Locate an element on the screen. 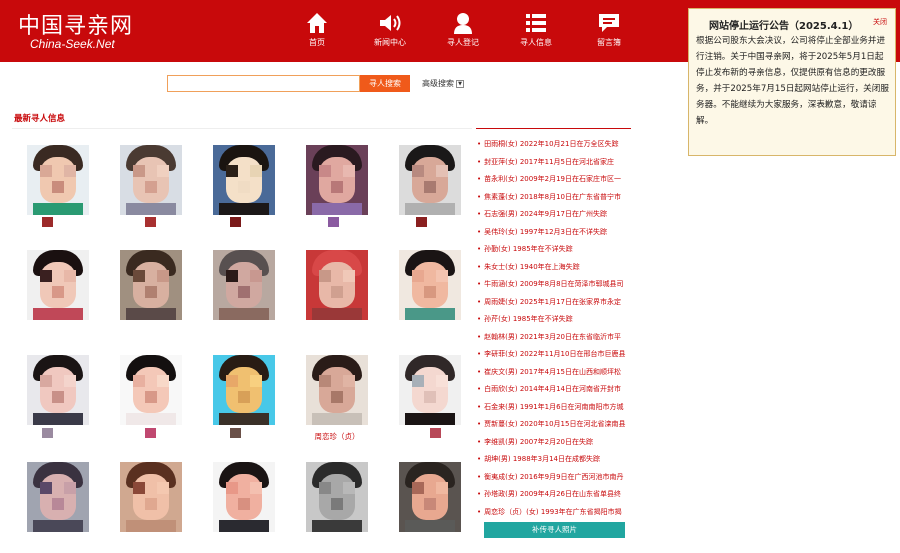 This screenshot has height=553, width=900. nav-home: 首页 is located at coordinates (317, 30).